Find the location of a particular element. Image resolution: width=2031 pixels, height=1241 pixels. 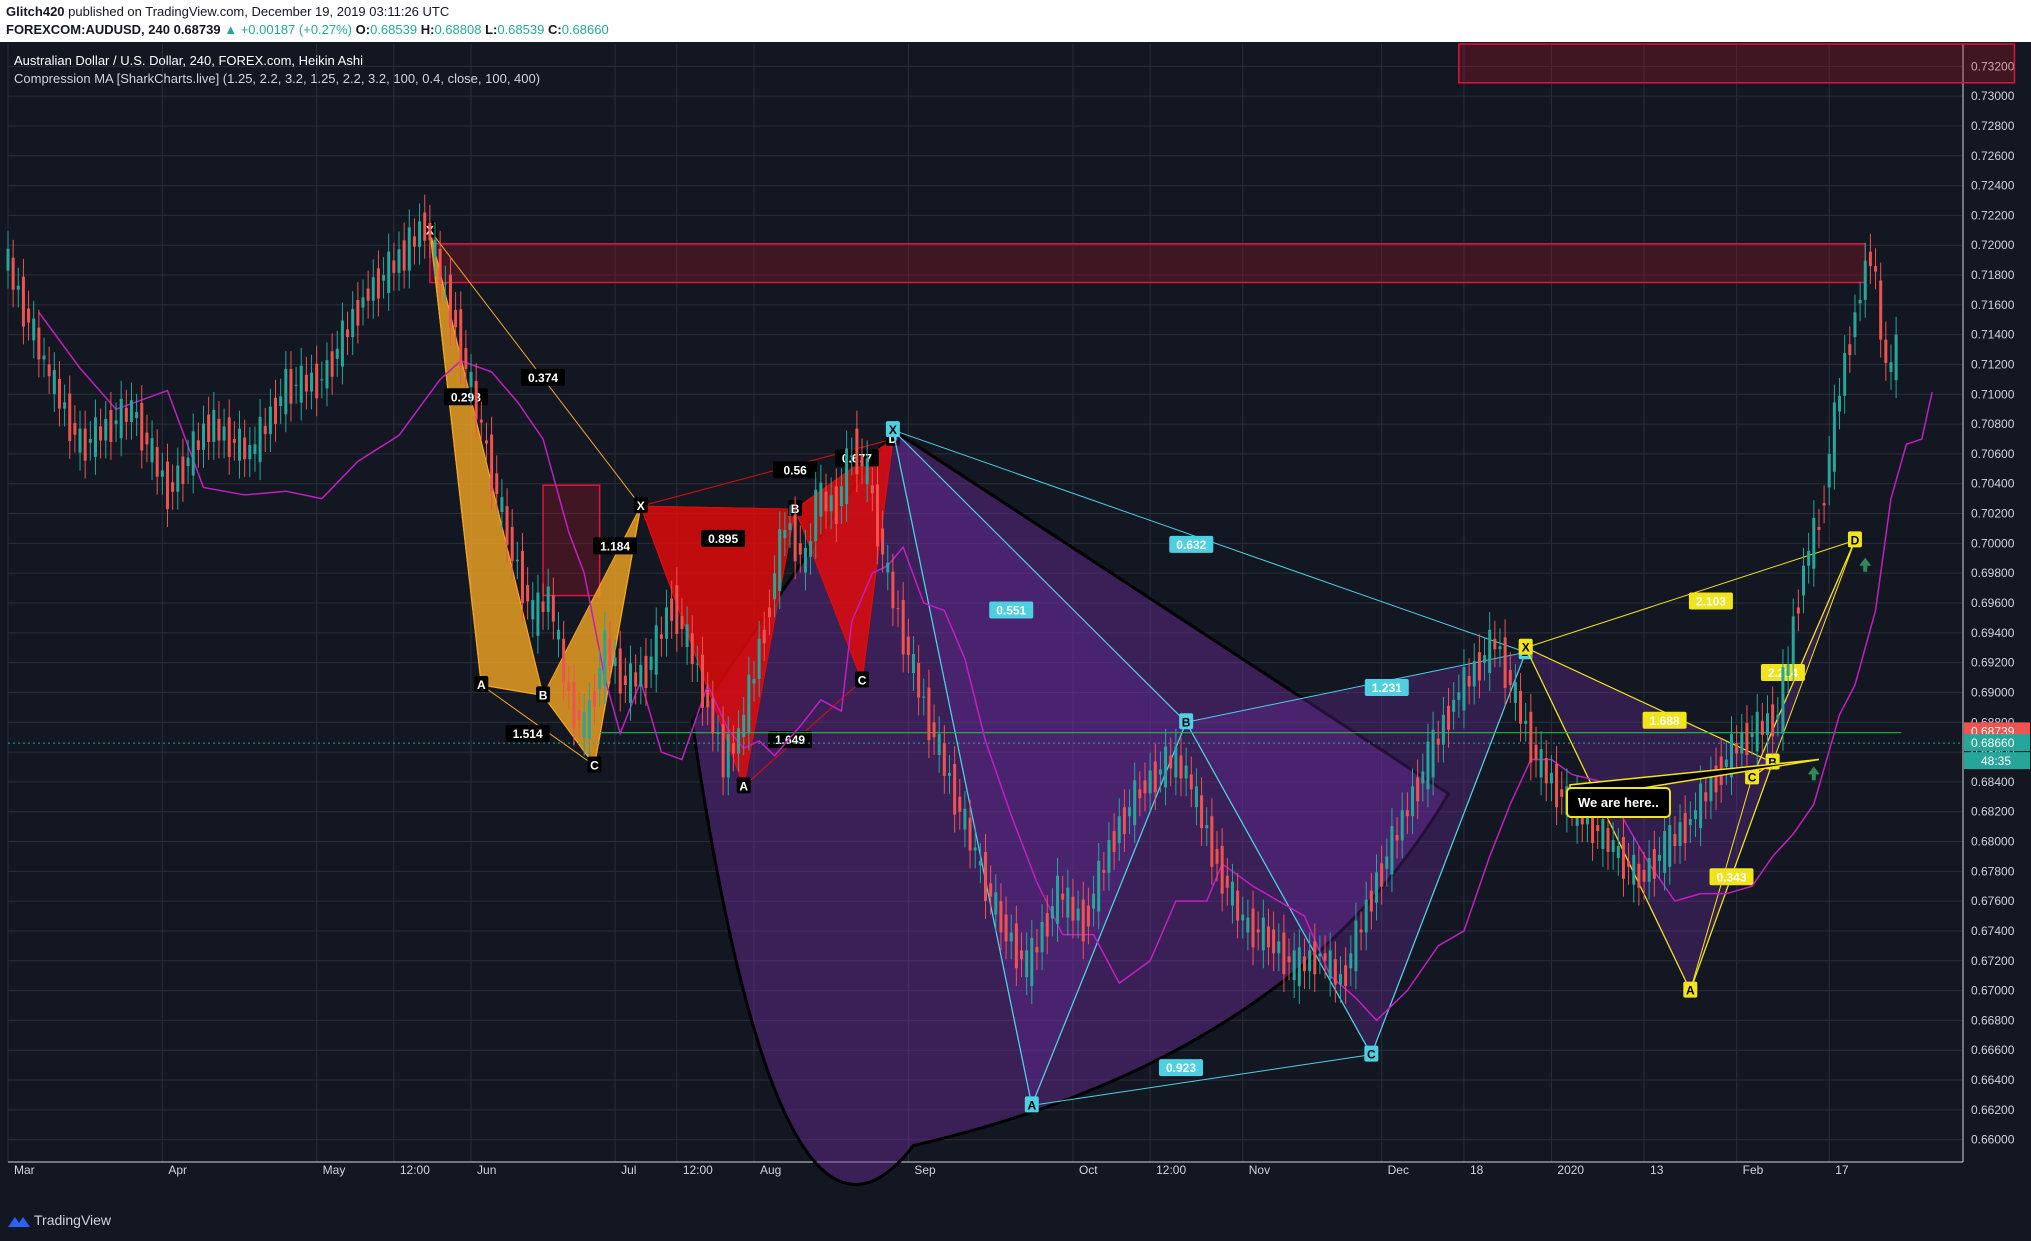

low-value: 0.68539 is located at coordinates (521, 29).